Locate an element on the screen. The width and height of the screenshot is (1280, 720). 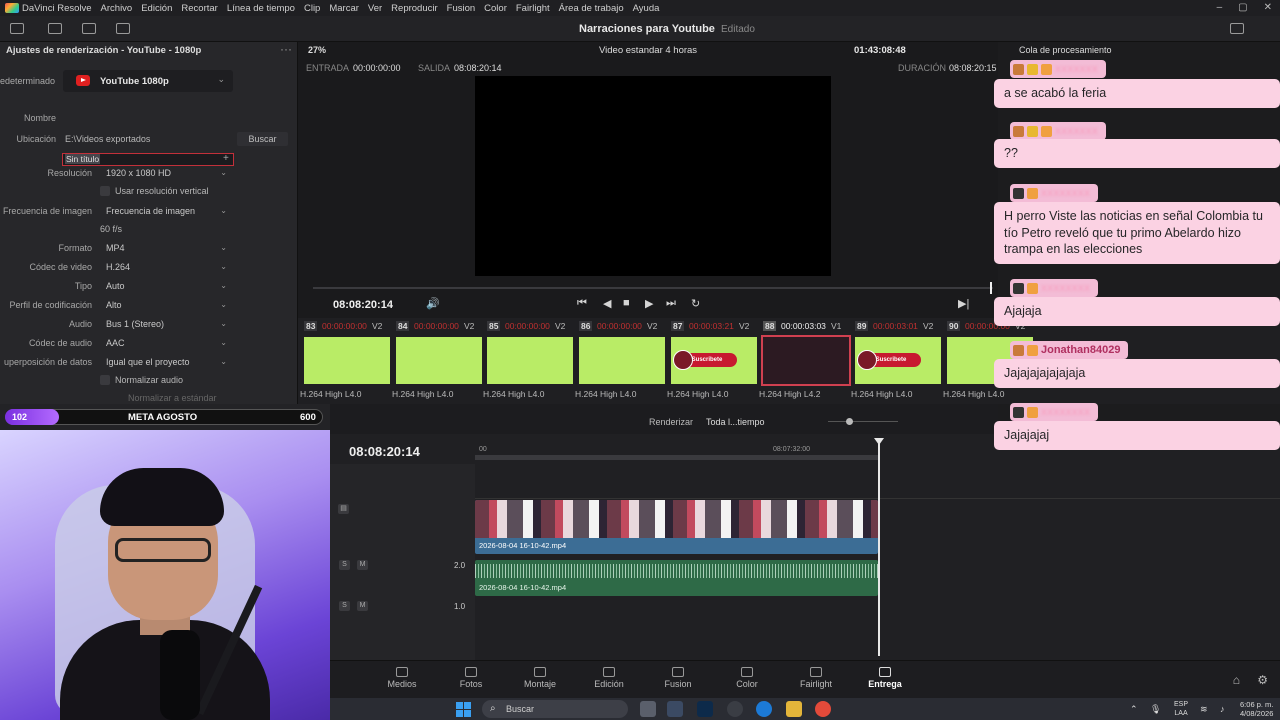
audio-codec-select: AAC ⌄ is located at coordinates (166, 343).